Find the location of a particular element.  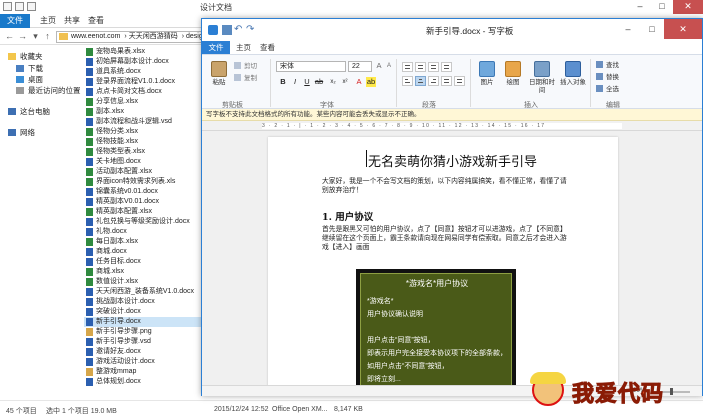

font-family-select: 宋体 is located at coordinates (311, 66).